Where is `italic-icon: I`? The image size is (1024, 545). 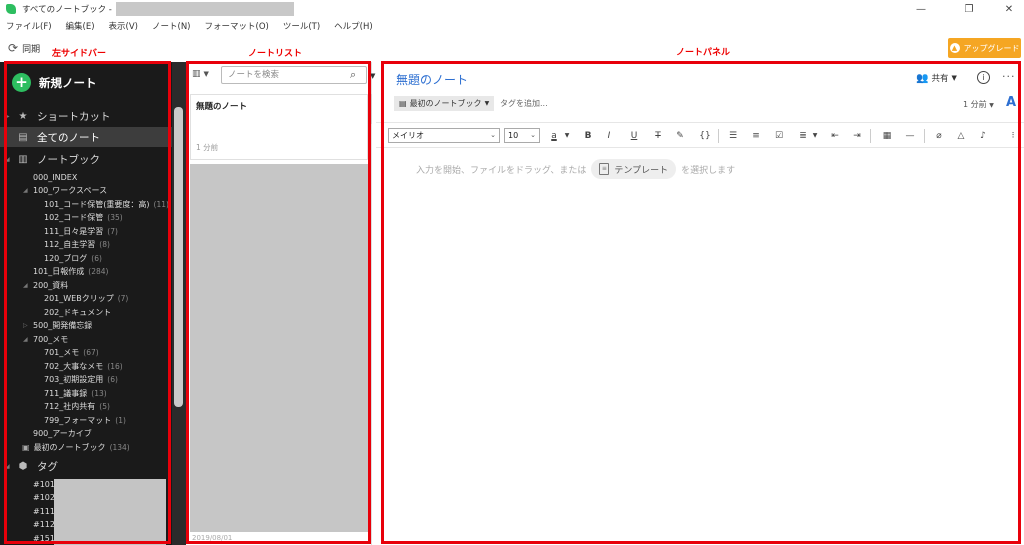 italic-icon: I is located at coordinates (609, 136).